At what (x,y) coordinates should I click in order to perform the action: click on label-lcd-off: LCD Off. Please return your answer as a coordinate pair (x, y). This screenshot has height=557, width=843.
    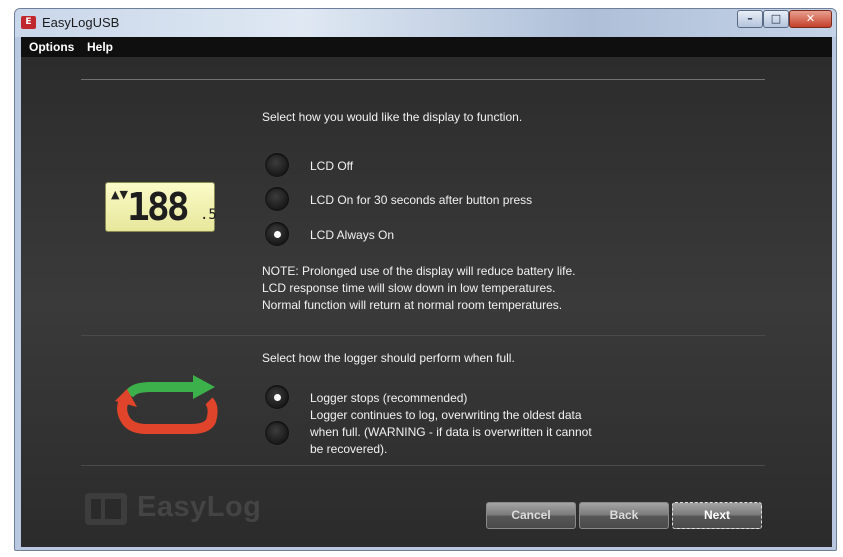
    Looking at the image, I should click on (331, 166).